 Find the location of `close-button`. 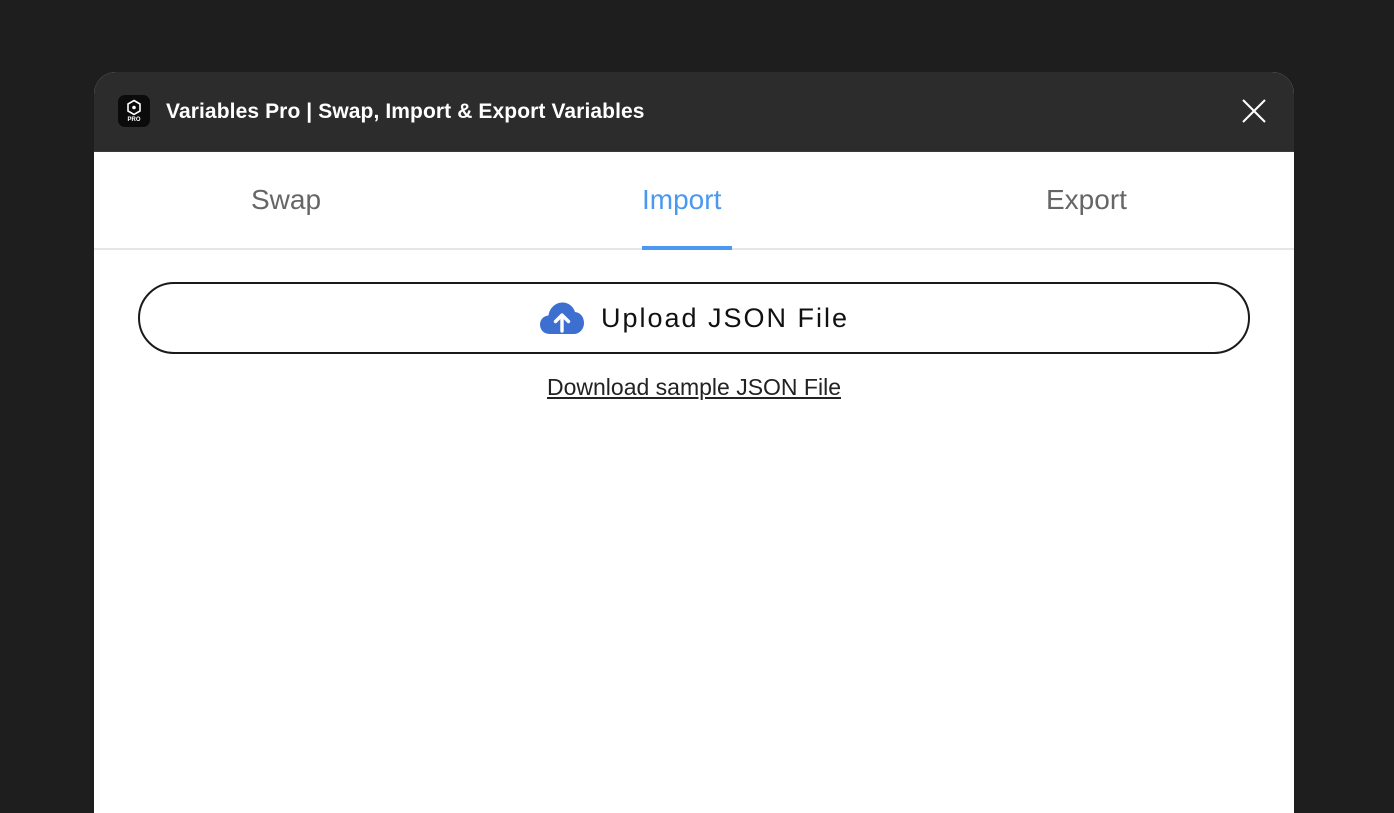

close-button is located at coordinates (1254, 111).